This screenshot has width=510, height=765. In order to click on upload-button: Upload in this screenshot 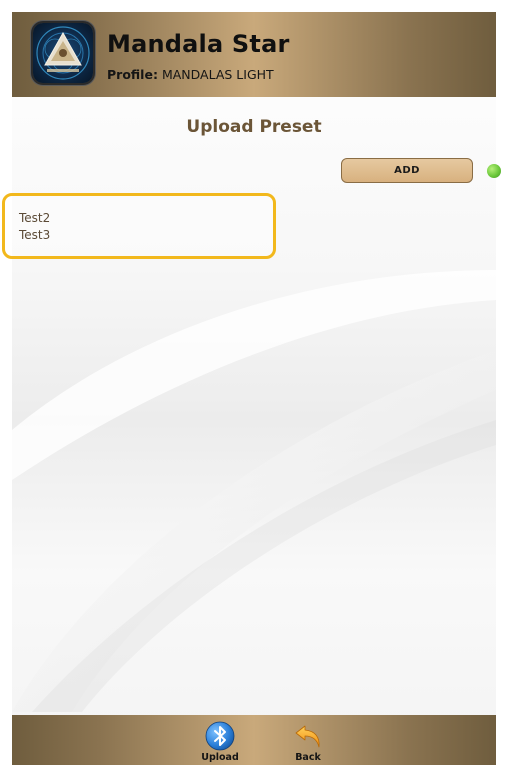, I will do `click(220, 742)`.